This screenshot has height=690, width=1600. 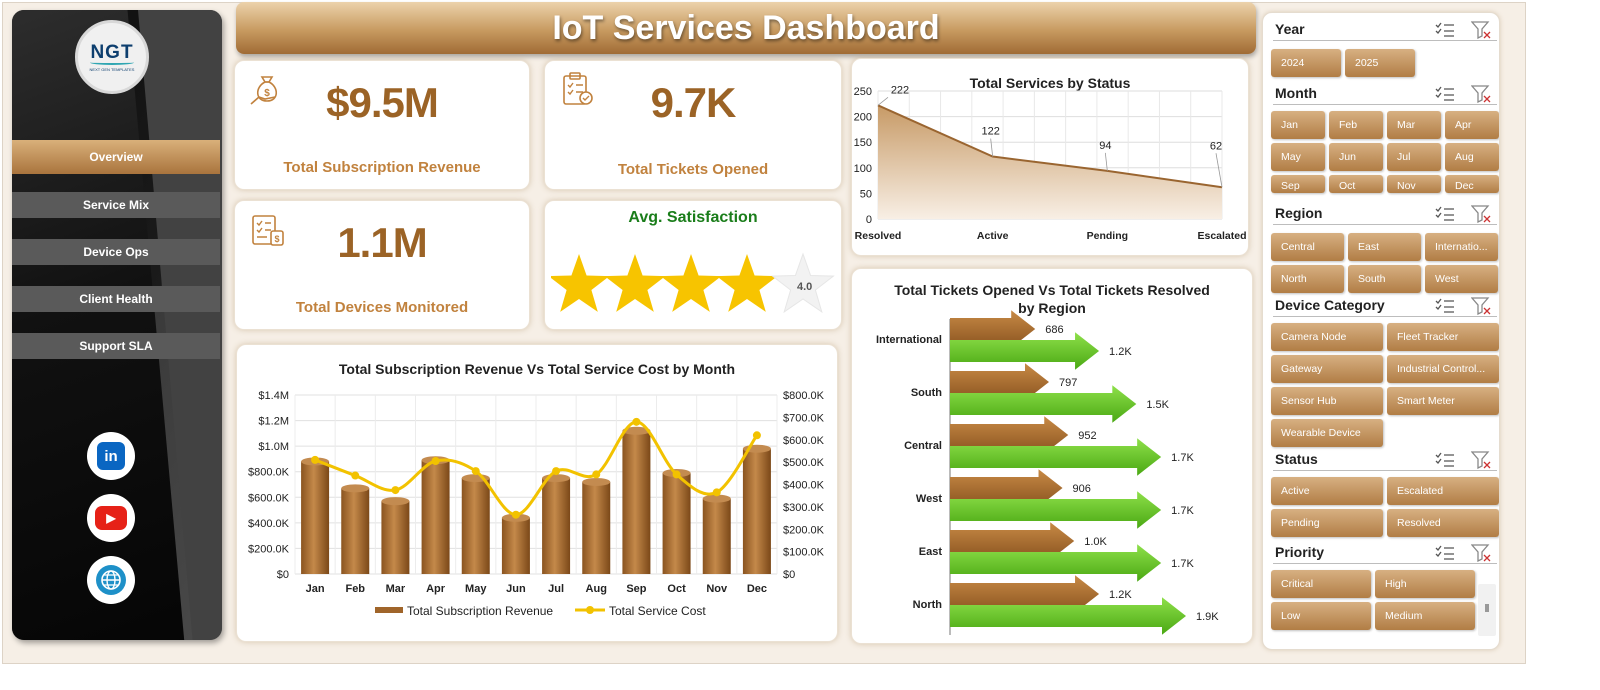 What do you see at coordinates (112, 57) in the screenshot?
I see `company-logo: NGT NEXT GEN TEMPLATES` at bounding box center [112, 57].